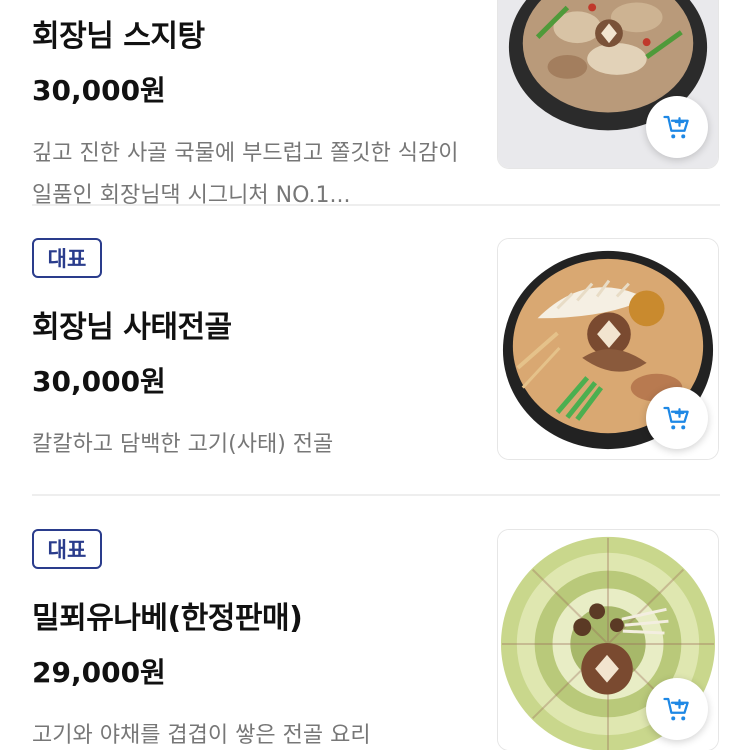 Image resolution: width=750 pixels, height=750 pixels. Describe the element at coordinates (376, 495) in the screenshot. I see `divider` at that location.